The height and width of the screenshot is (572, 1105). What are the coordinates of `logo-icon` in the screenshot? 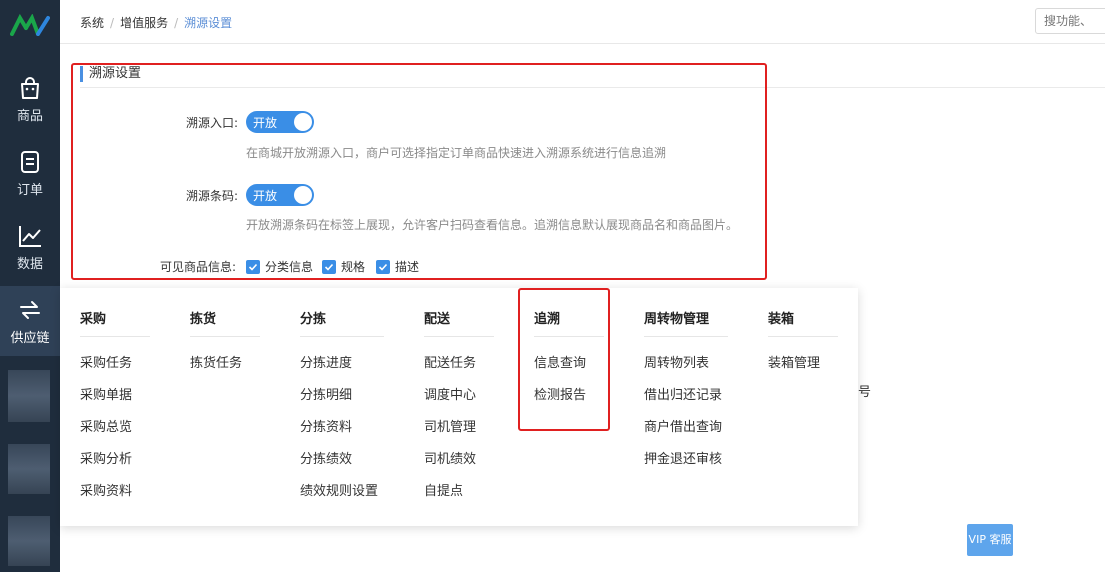 It's located at (30, 25).